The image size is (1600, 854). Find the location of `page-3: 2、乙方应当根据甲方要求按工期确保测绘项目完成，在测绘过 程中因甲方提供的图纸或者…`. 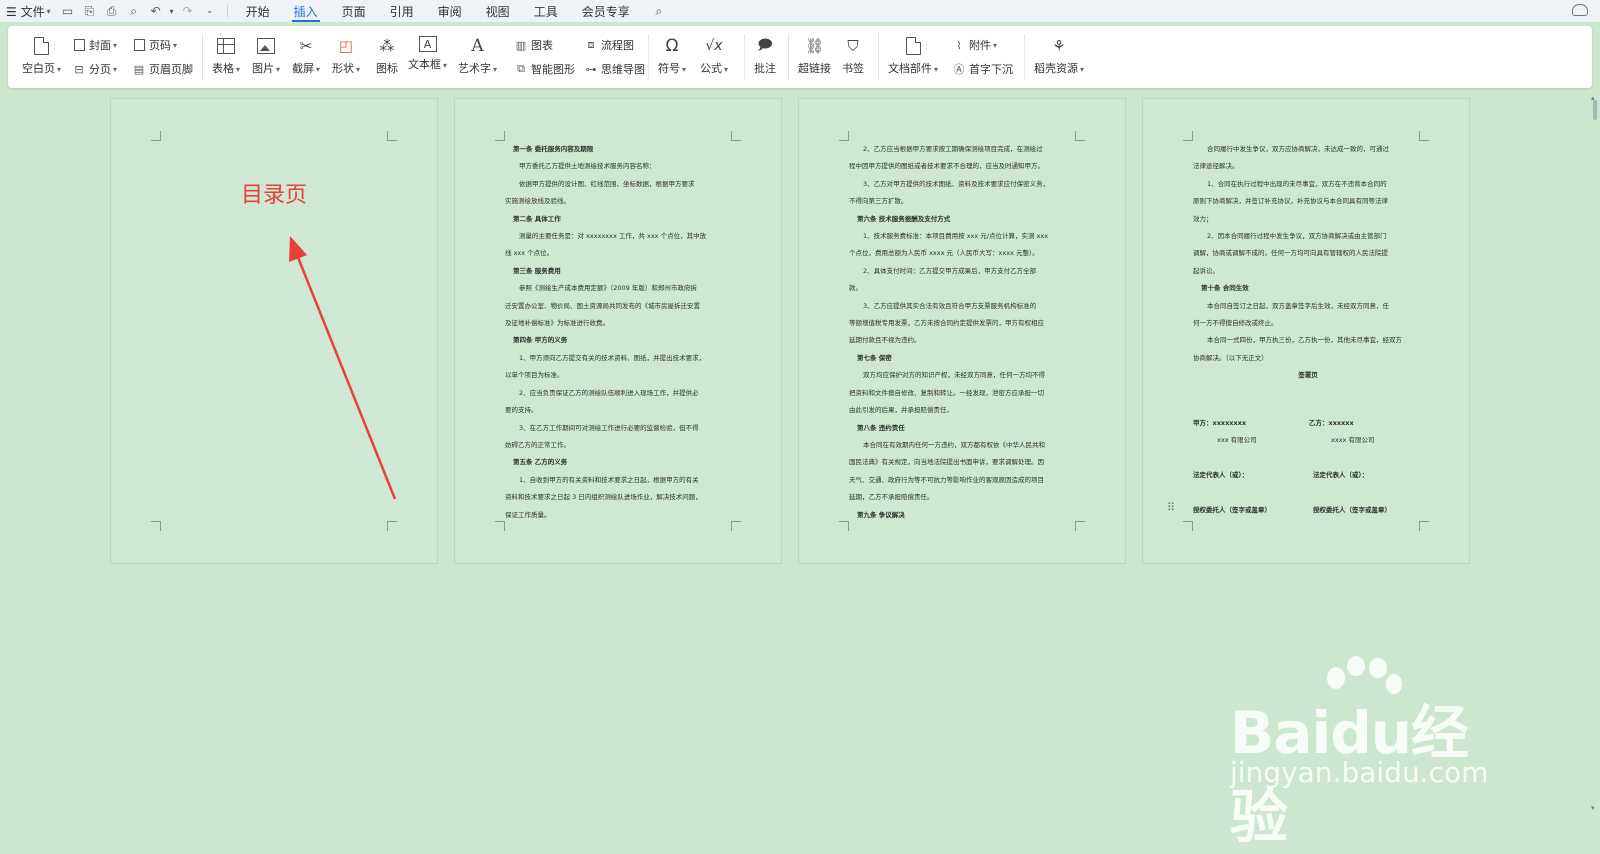

page-3: 2、乙方应当根据甲方要求按工期确保测绘项目完成，在测绘过 程中因甲方提供的图纸或者… is located at coordinates (962, 331).